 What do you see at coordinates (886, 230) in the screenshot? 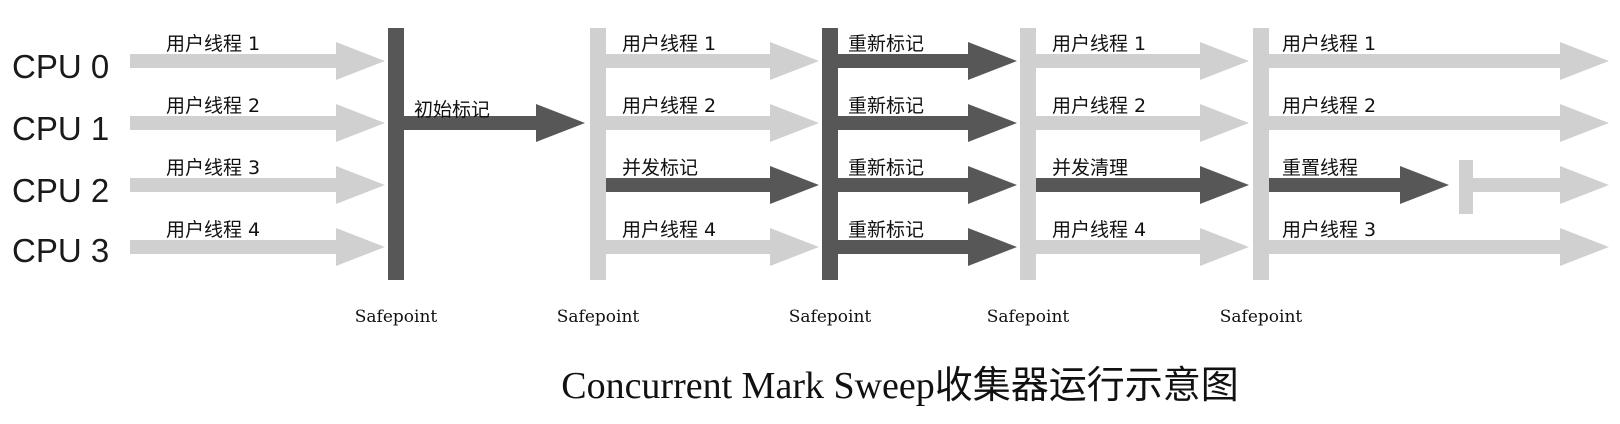
I see `label-p3-l3: 重新标记` at bounding box center [886, 230].